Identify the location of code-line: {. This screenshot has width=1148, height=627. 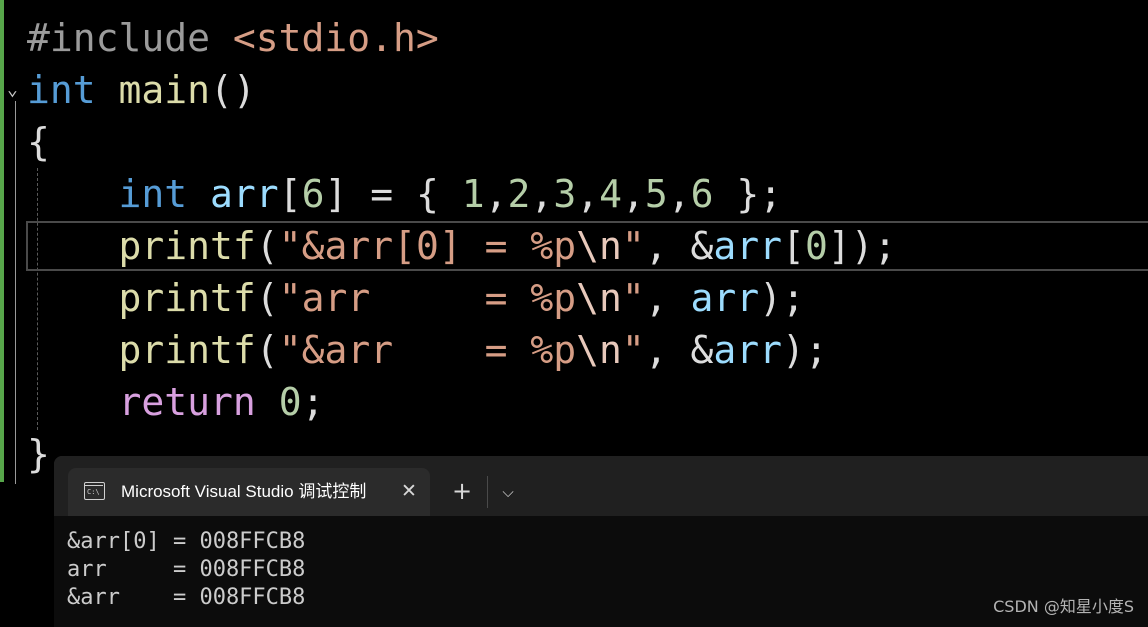
(38, 142).